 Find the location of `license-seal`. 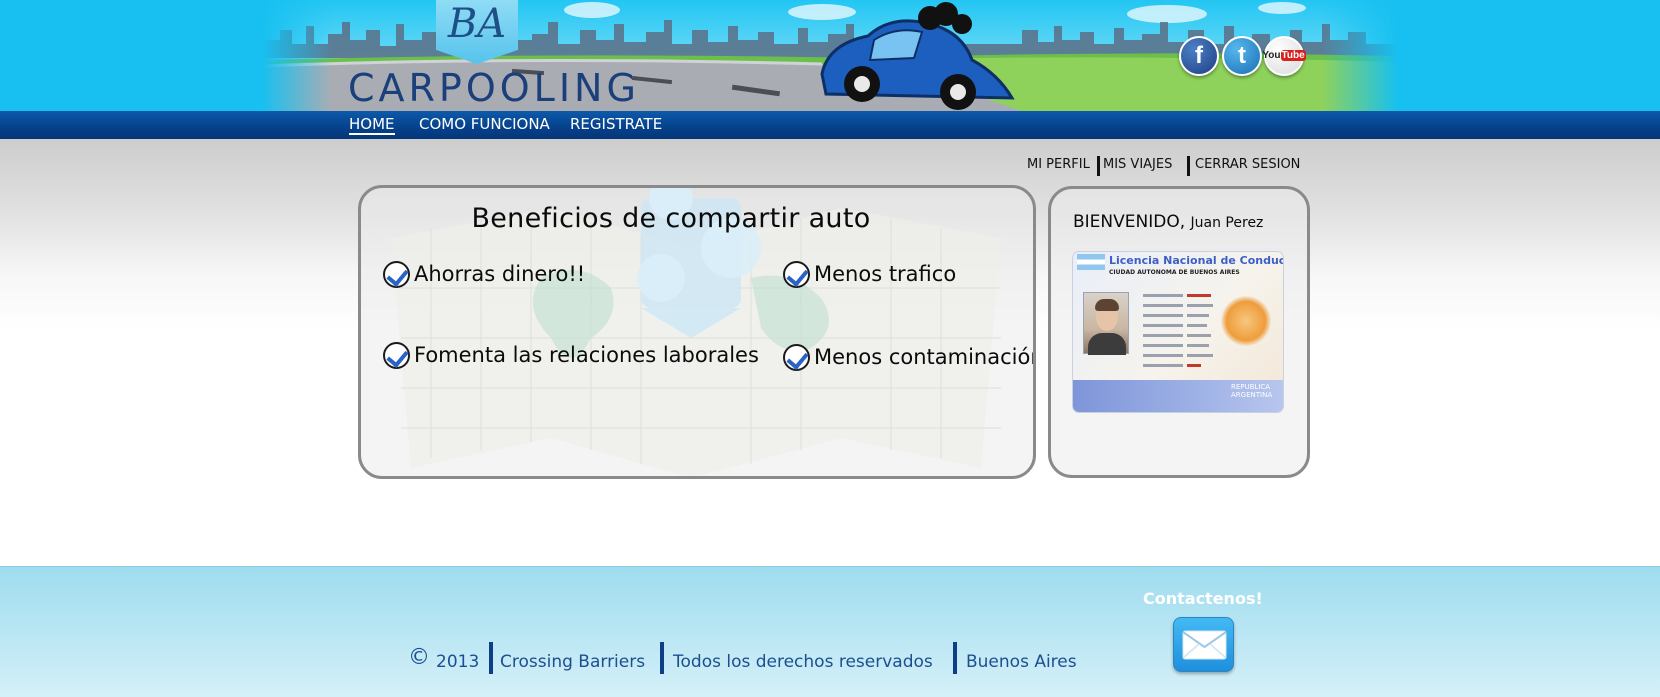

license-seal is located at coordinates (1246, 321).